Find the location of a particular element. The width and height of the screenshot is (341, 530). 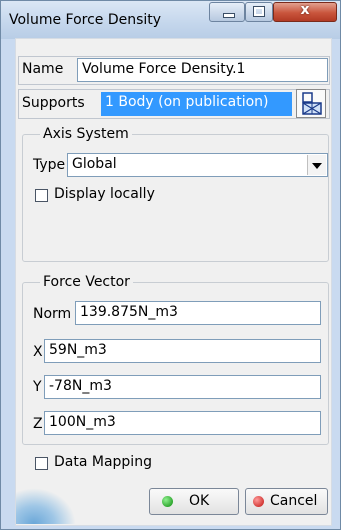

x-label: X is located at coordinates (38, 352).